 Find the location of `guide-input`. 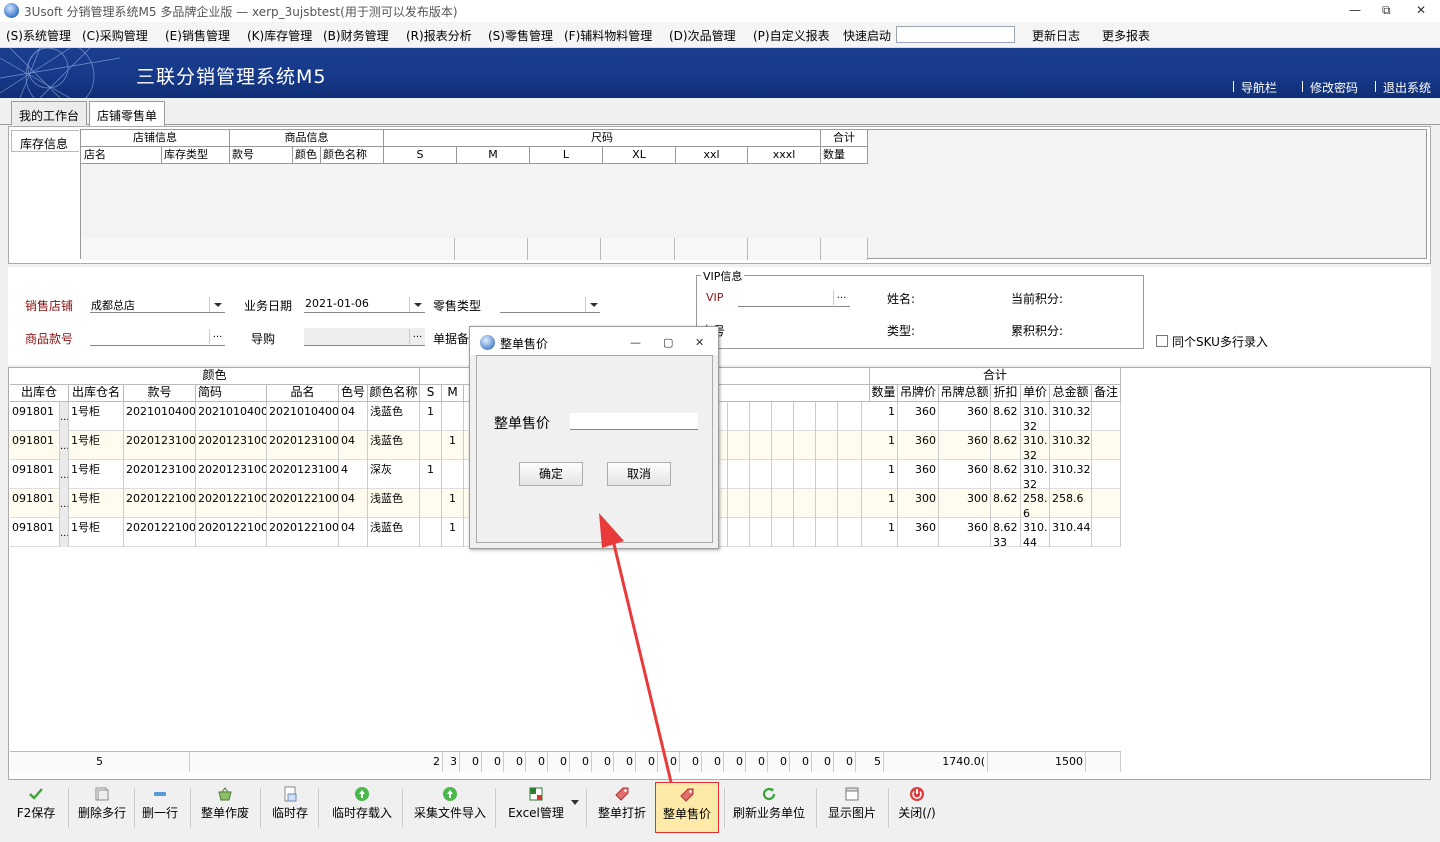

guide-input is located at coordinates (364, 337).